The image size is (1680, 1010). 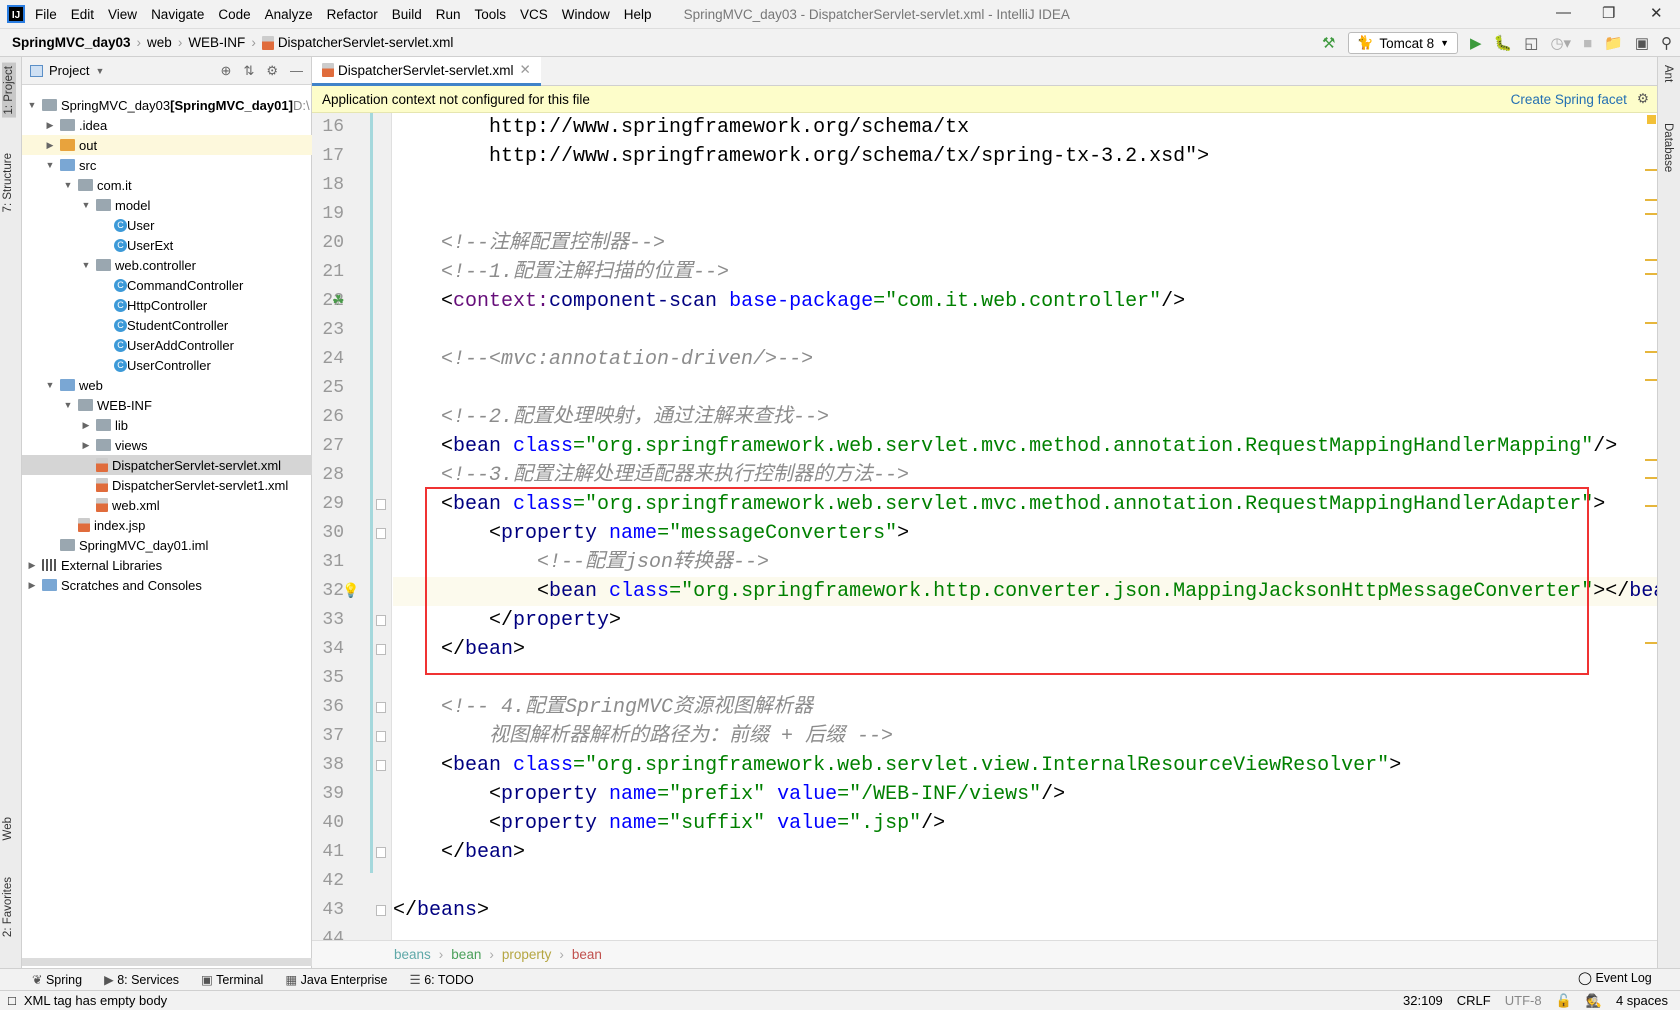 What do you see at coordinates (167, 405) in the screenshot?
I see `tree-item: ▼ WEB-INF` at bounding box center [167, 405].